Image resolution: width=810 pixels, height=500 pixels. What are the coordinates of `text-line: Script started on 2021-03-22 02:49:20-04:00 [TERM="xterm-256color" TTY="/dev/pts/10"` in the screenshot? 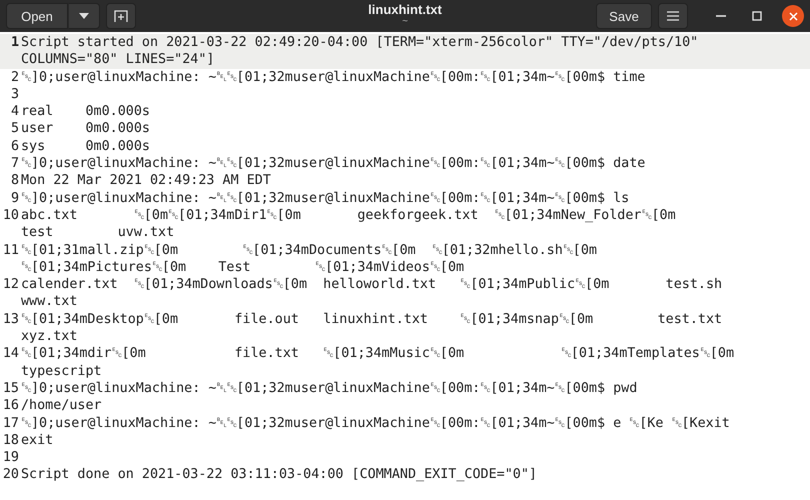 It's located at (359, 42).